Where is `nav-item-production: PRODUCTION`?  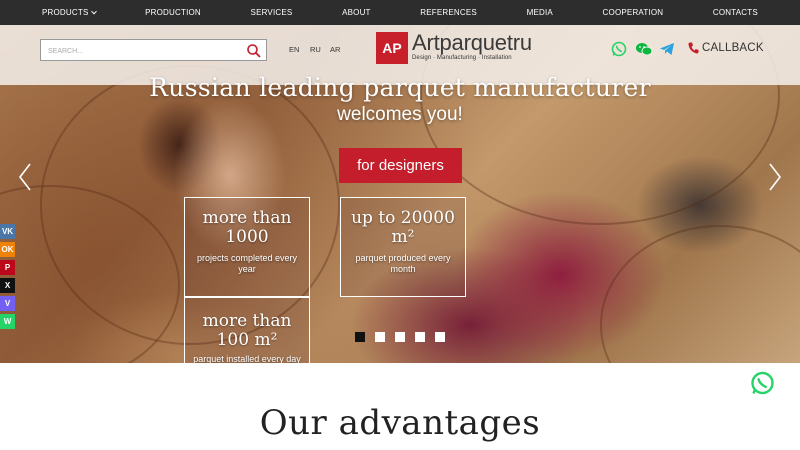 nav-item-production: PRODUCTION is located at coordinates (173, 12).